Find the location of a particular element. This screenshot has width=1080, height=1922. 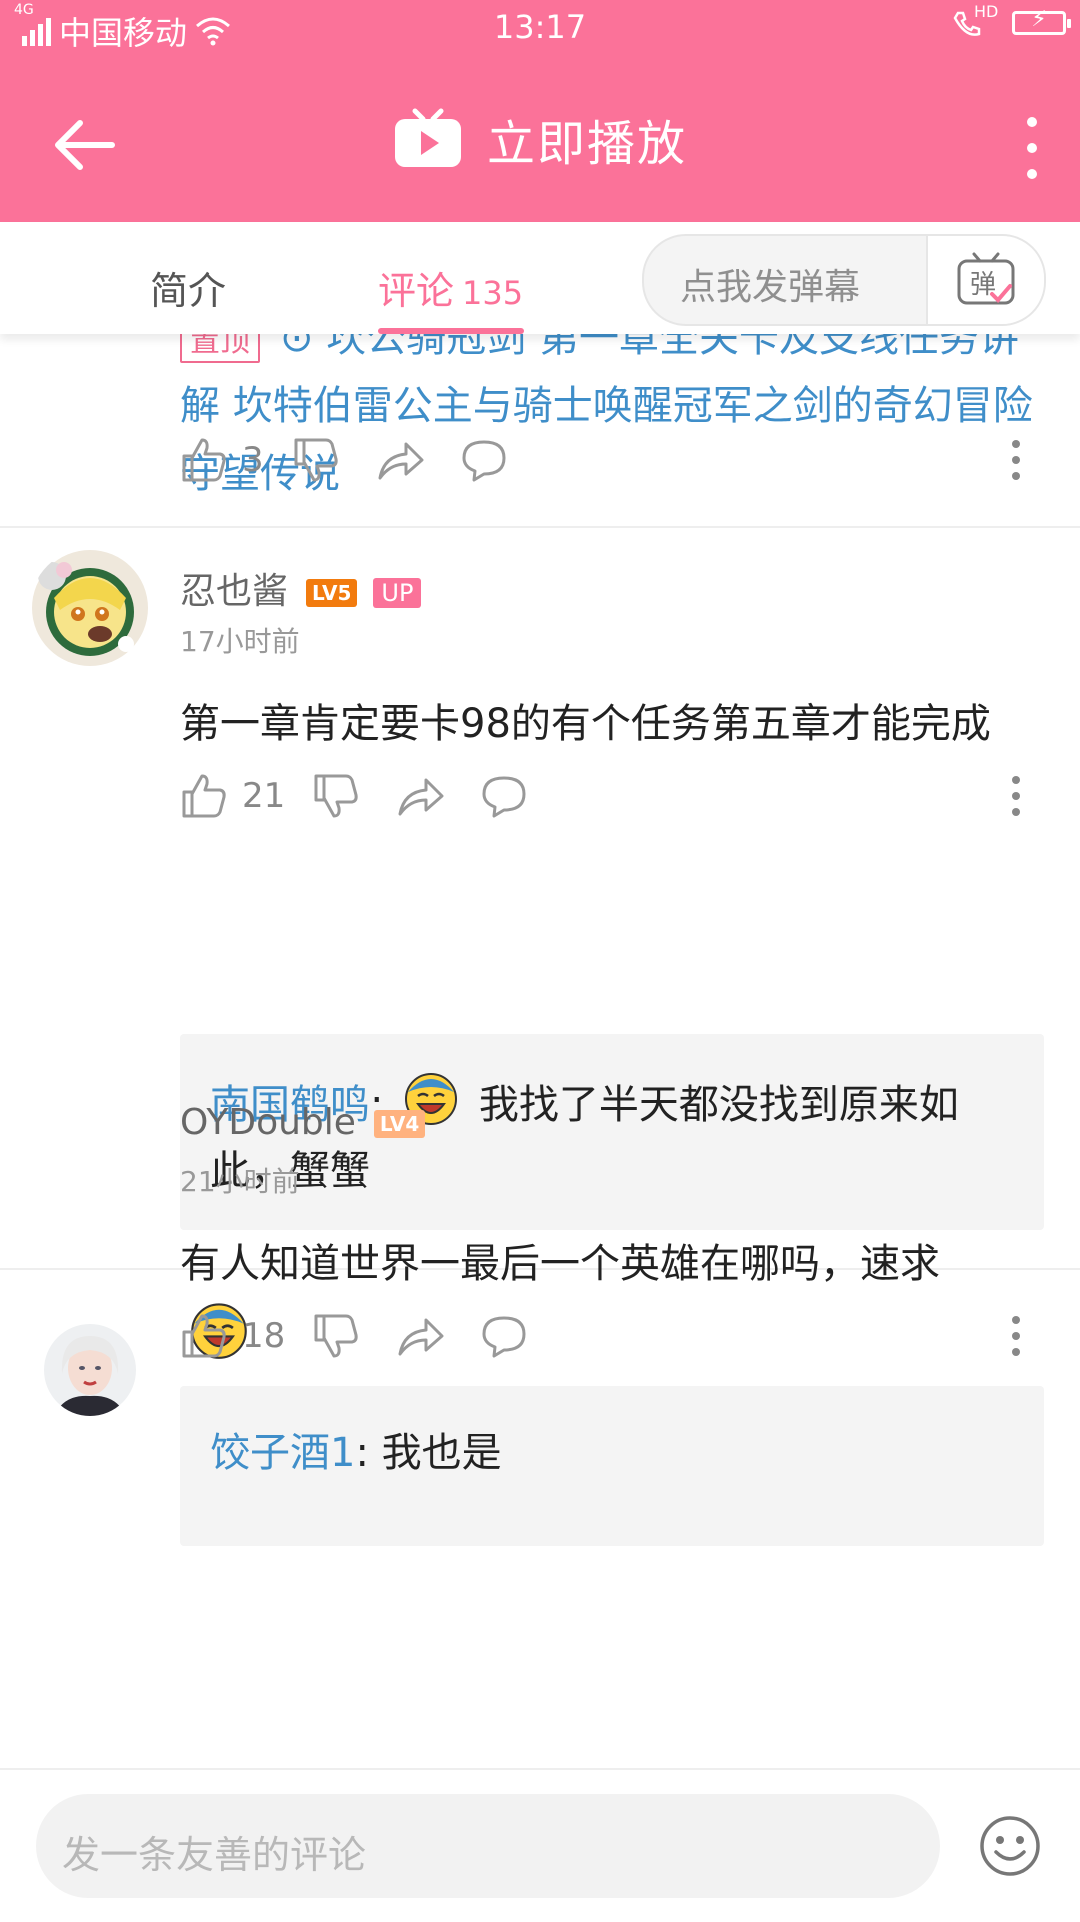

comment-user: OYDouble LV4 is located at coordinates (303, 1122).